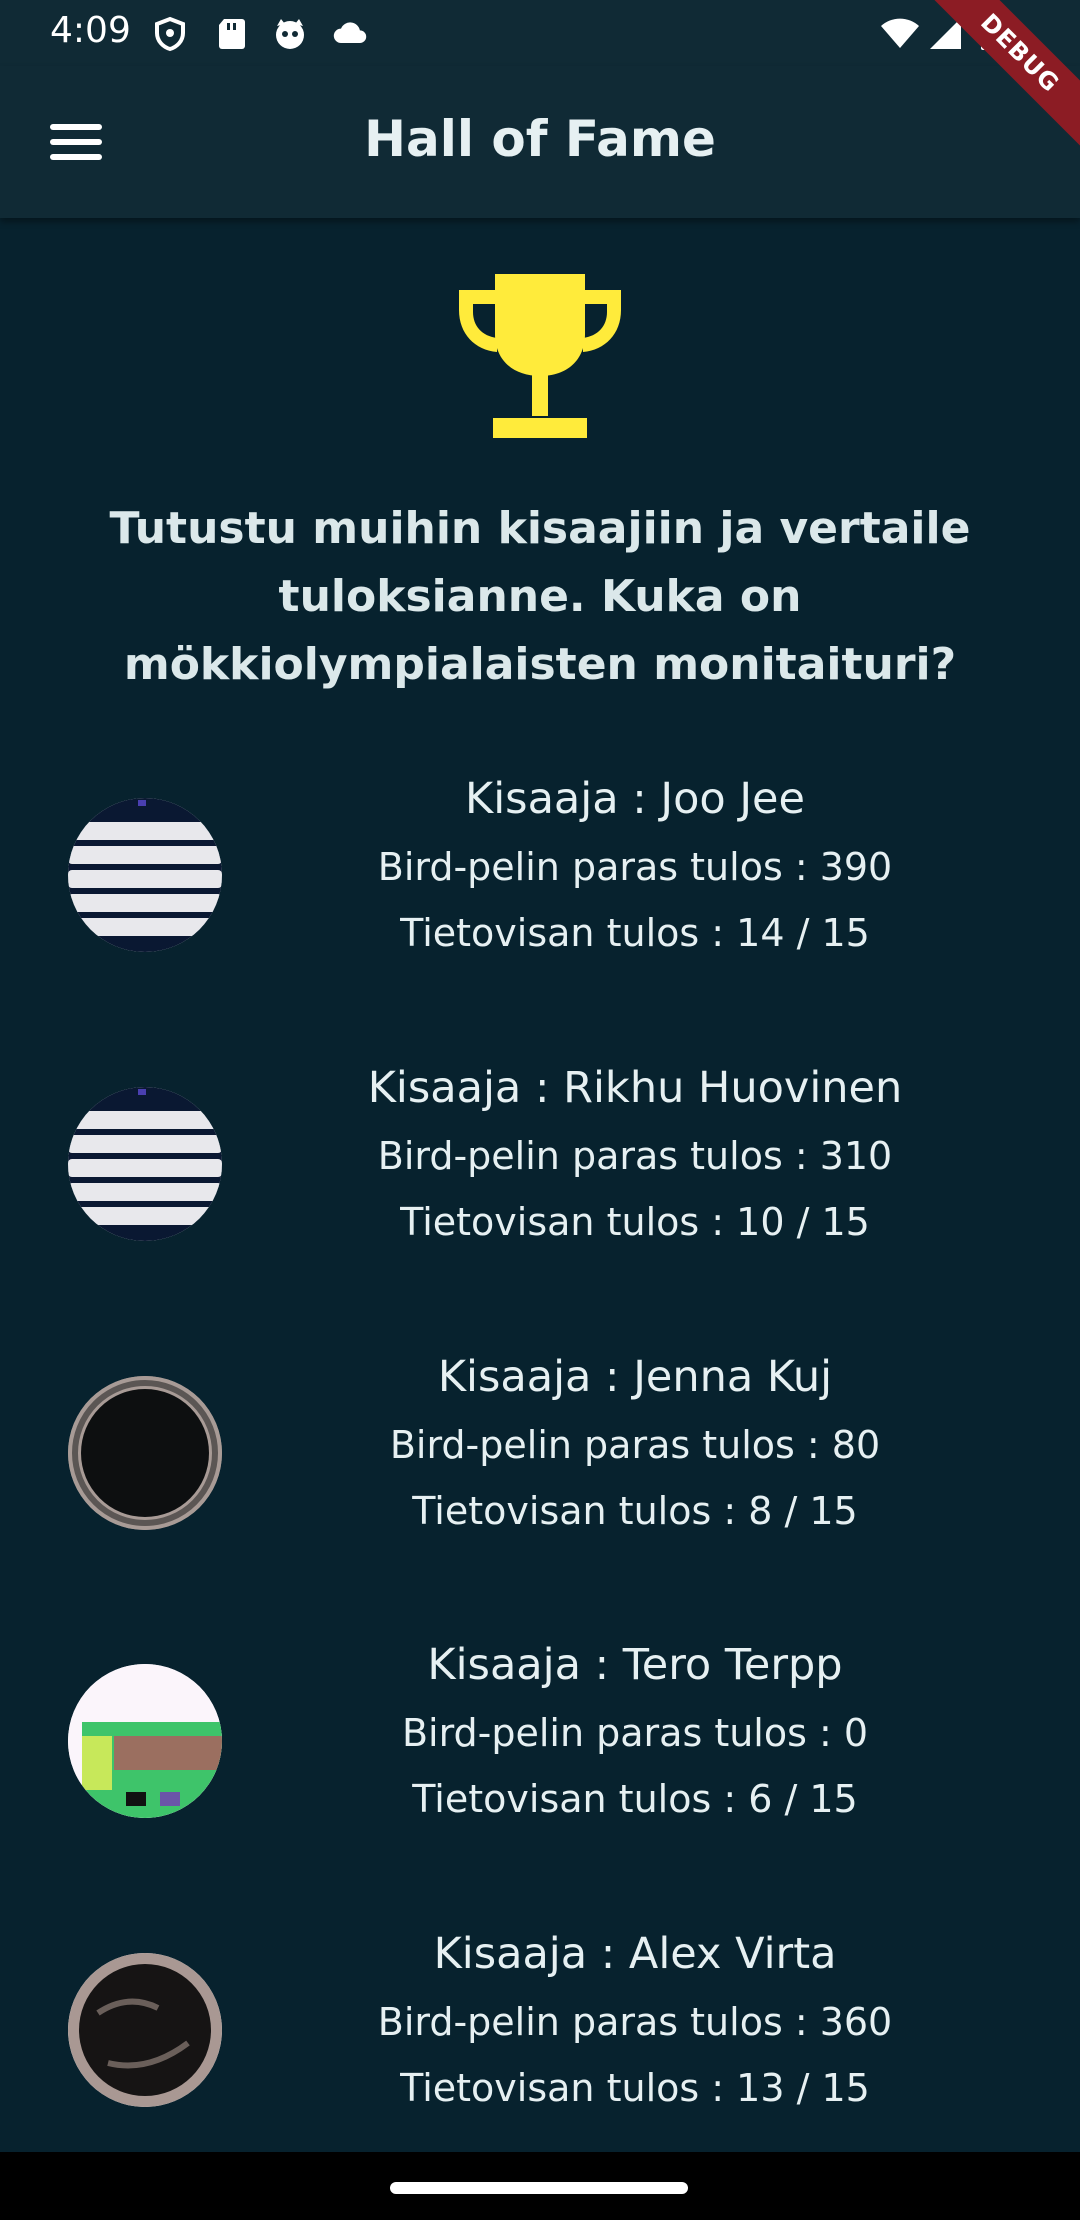  Describe the element at coordinates (350, 32) in the screenshot. I see `cloud-icon` at that location.